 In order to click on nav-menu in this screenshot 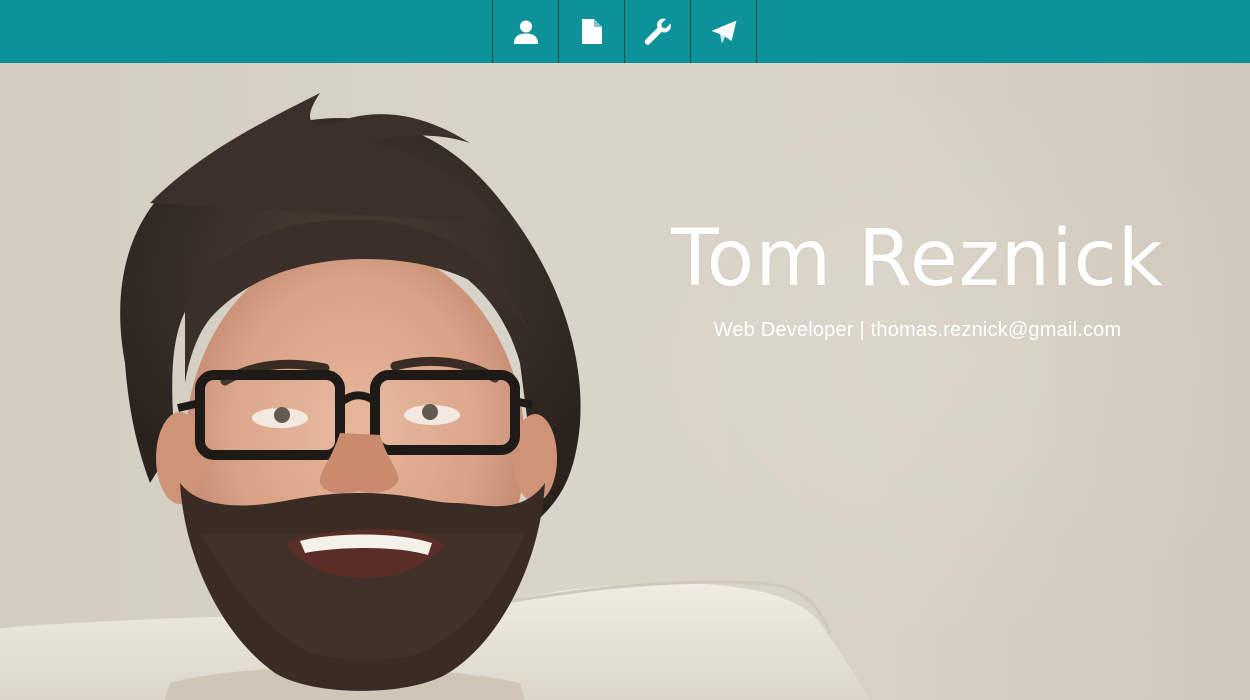, I will do `click(624, 31)`.